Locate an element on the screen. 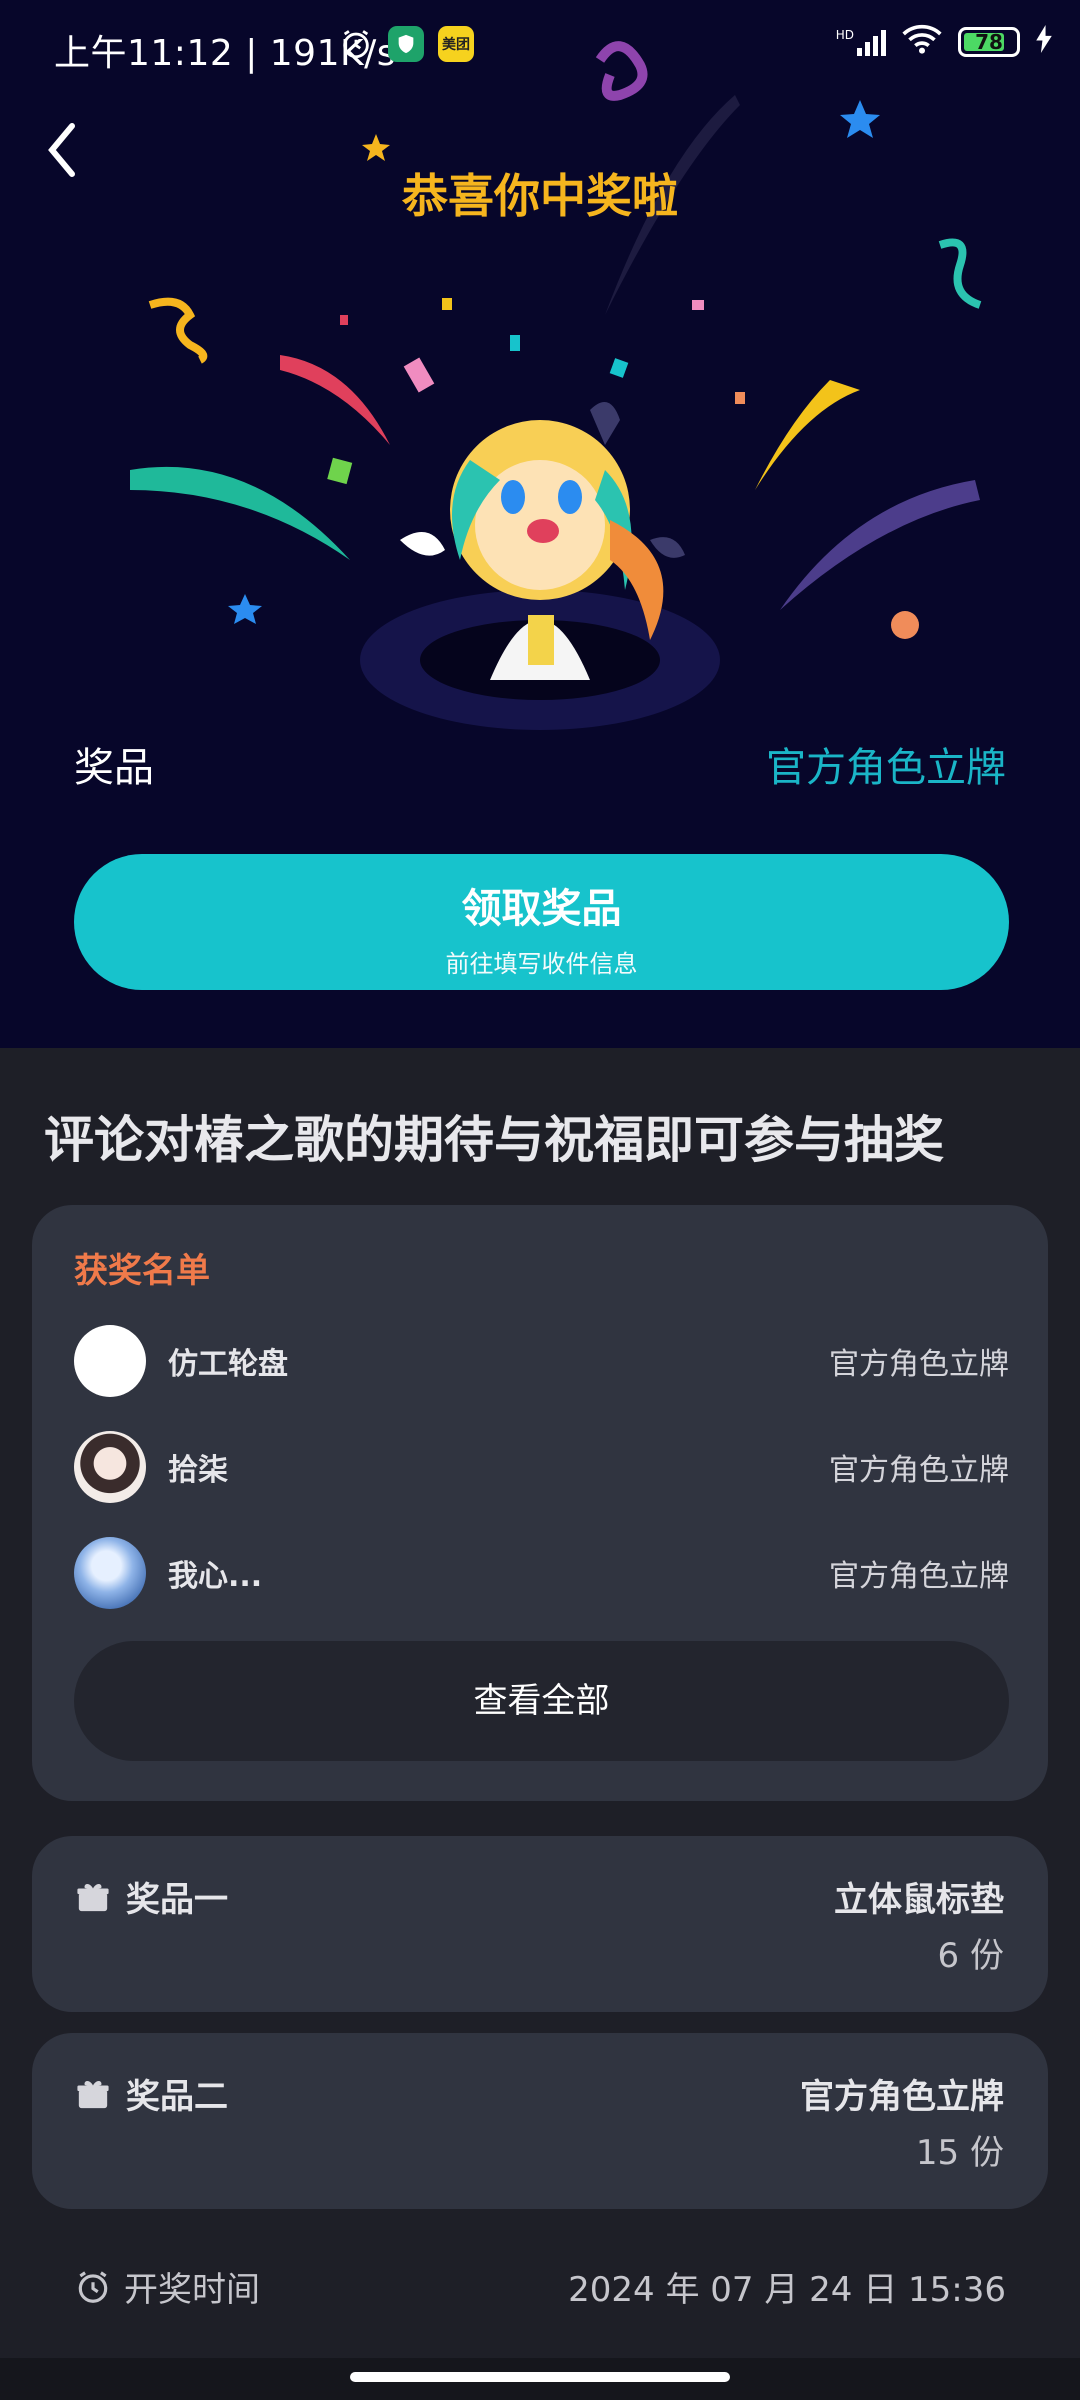  status-right: HD 78 is located at coordinates (944, 42).